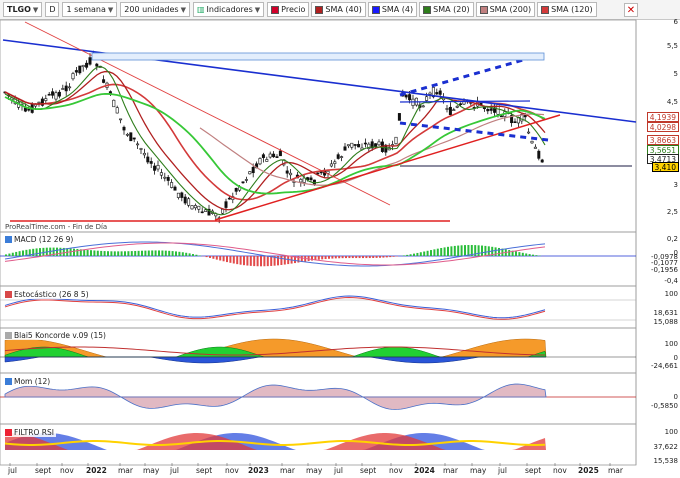 This screenshot has height=478, width=680. What do you see at coordinates (662, 127) in the screenshot?
I see `price-tag: 4,0298` at bounding box center [662, 127].